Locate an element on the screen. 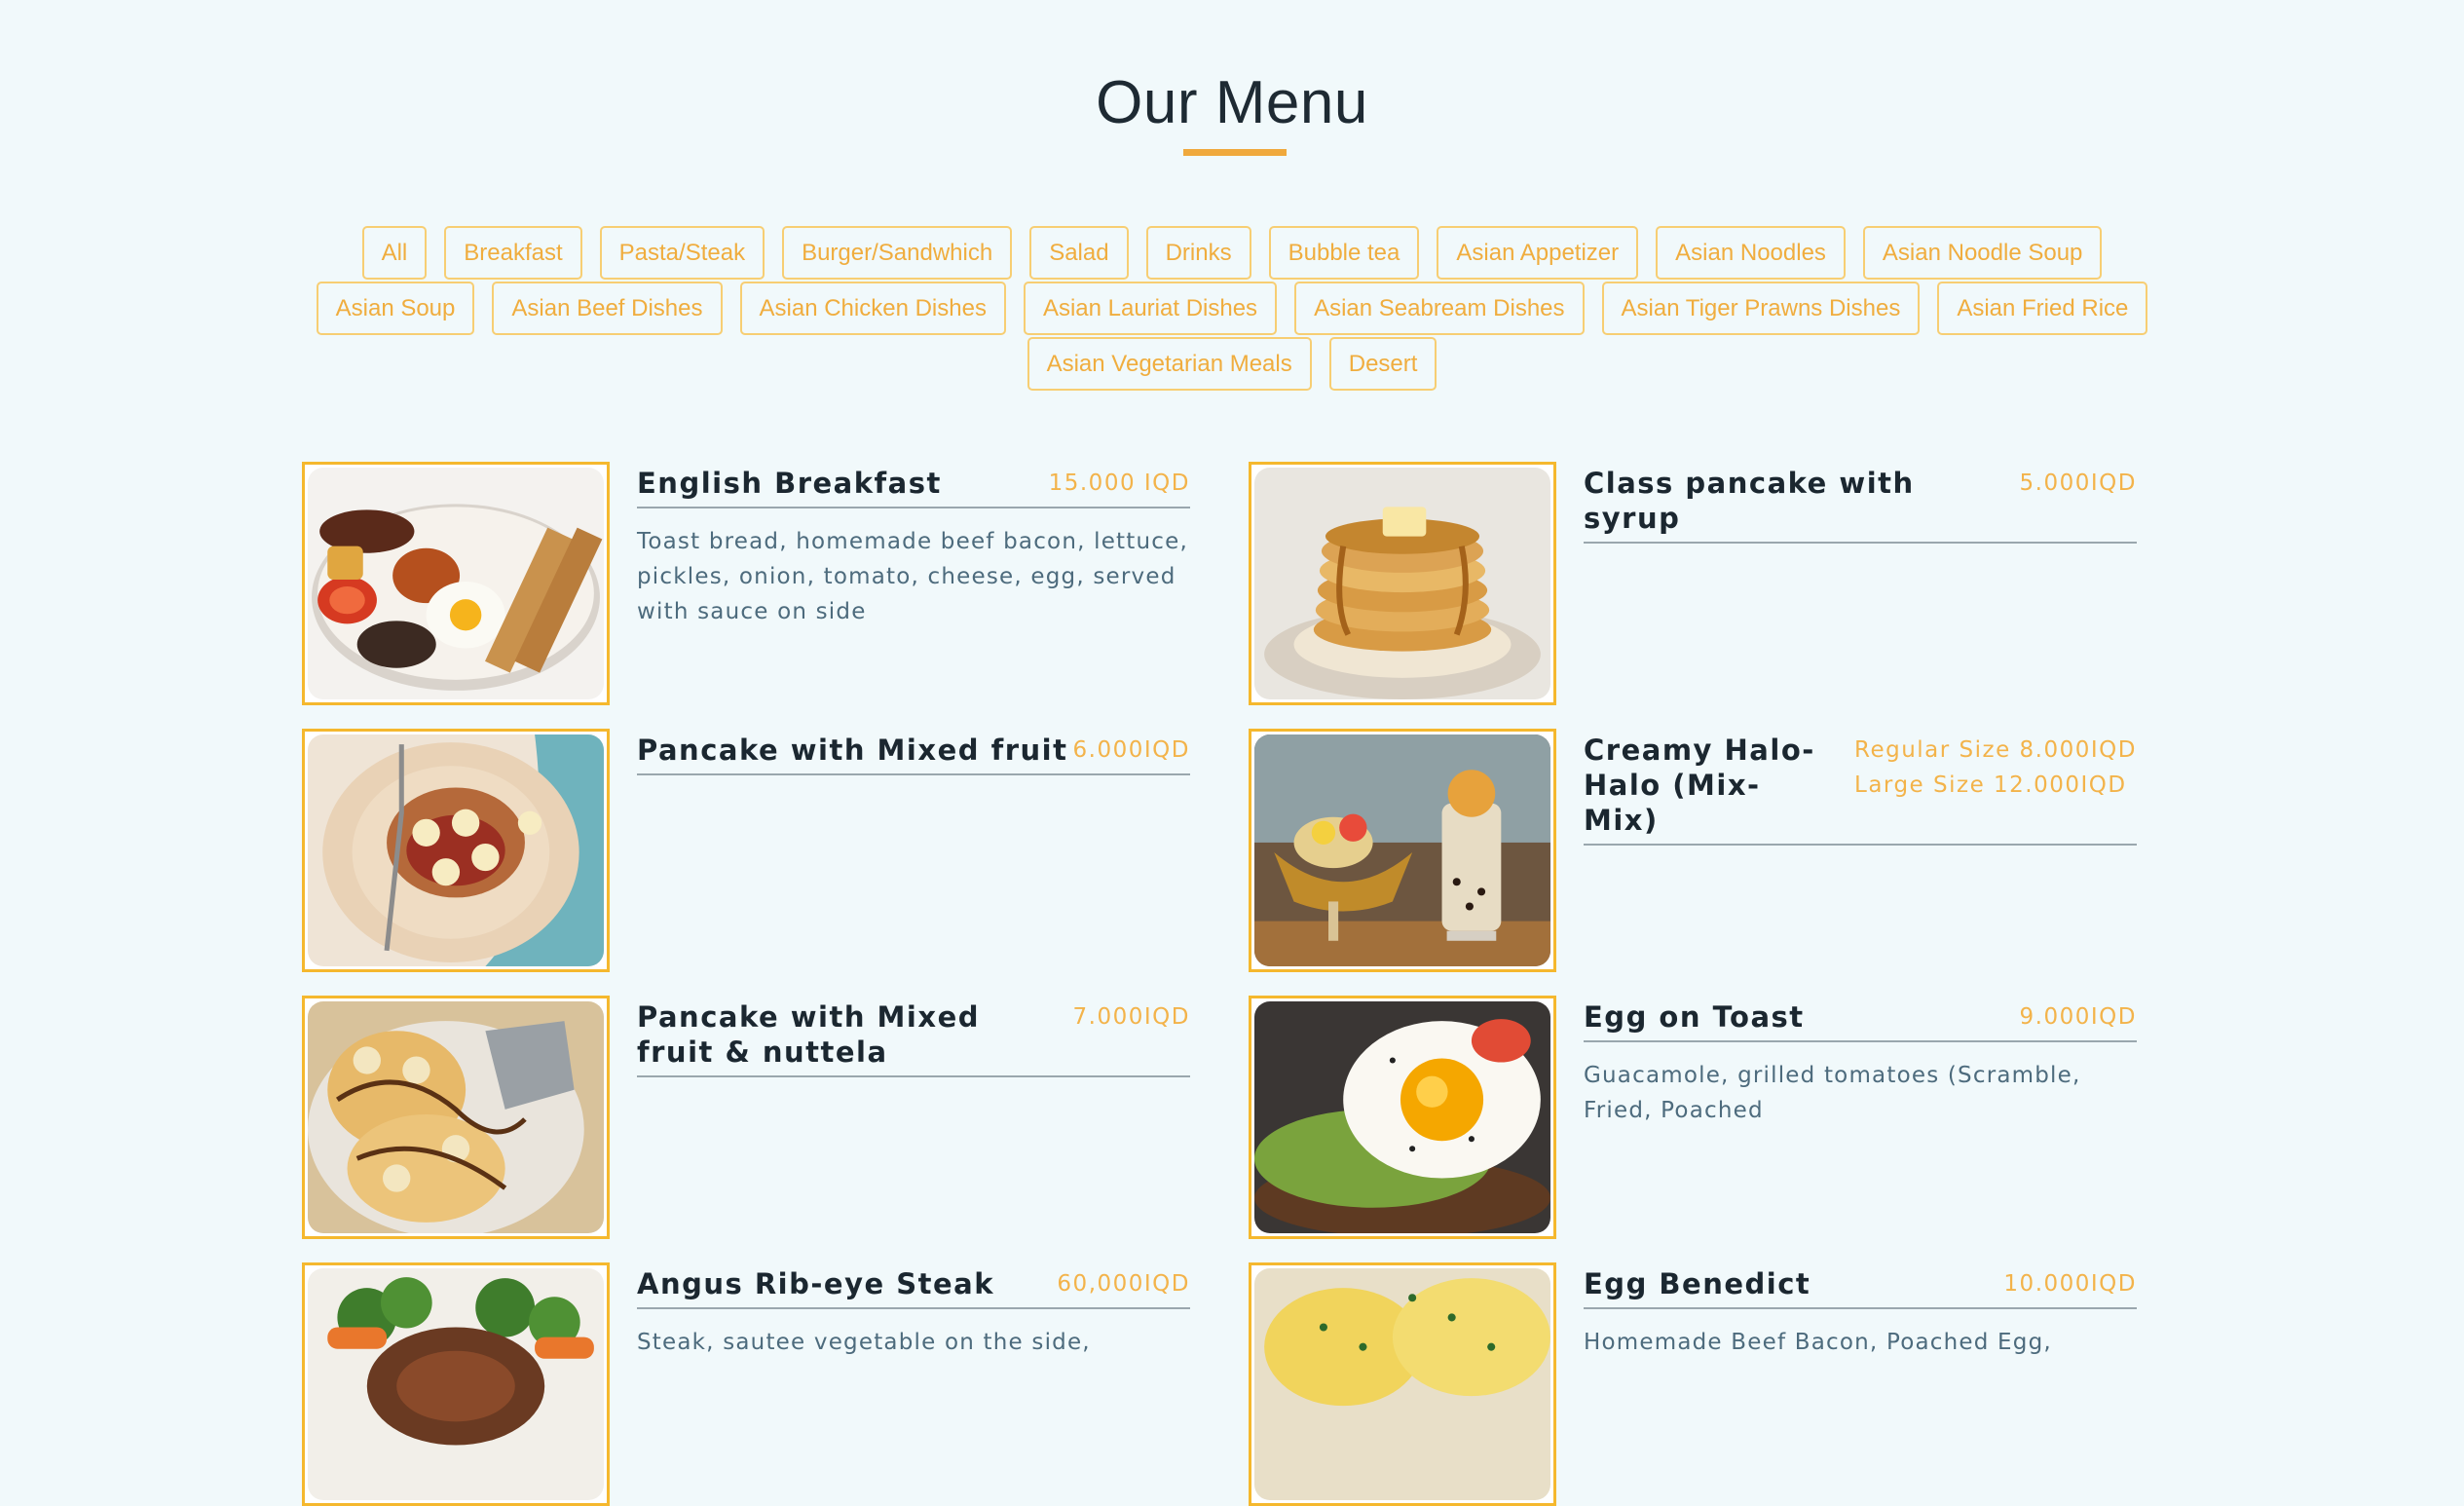 This screenshot has height=1506, width=2464. filter-burger-sandwich-button: Burger/Sandwhich is located at coordinates (897, 253).